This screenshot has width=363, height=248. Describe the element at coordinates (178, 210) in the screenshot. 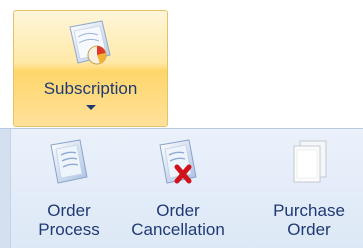

I see `order-cancellation-label-line1: Order` at that location.